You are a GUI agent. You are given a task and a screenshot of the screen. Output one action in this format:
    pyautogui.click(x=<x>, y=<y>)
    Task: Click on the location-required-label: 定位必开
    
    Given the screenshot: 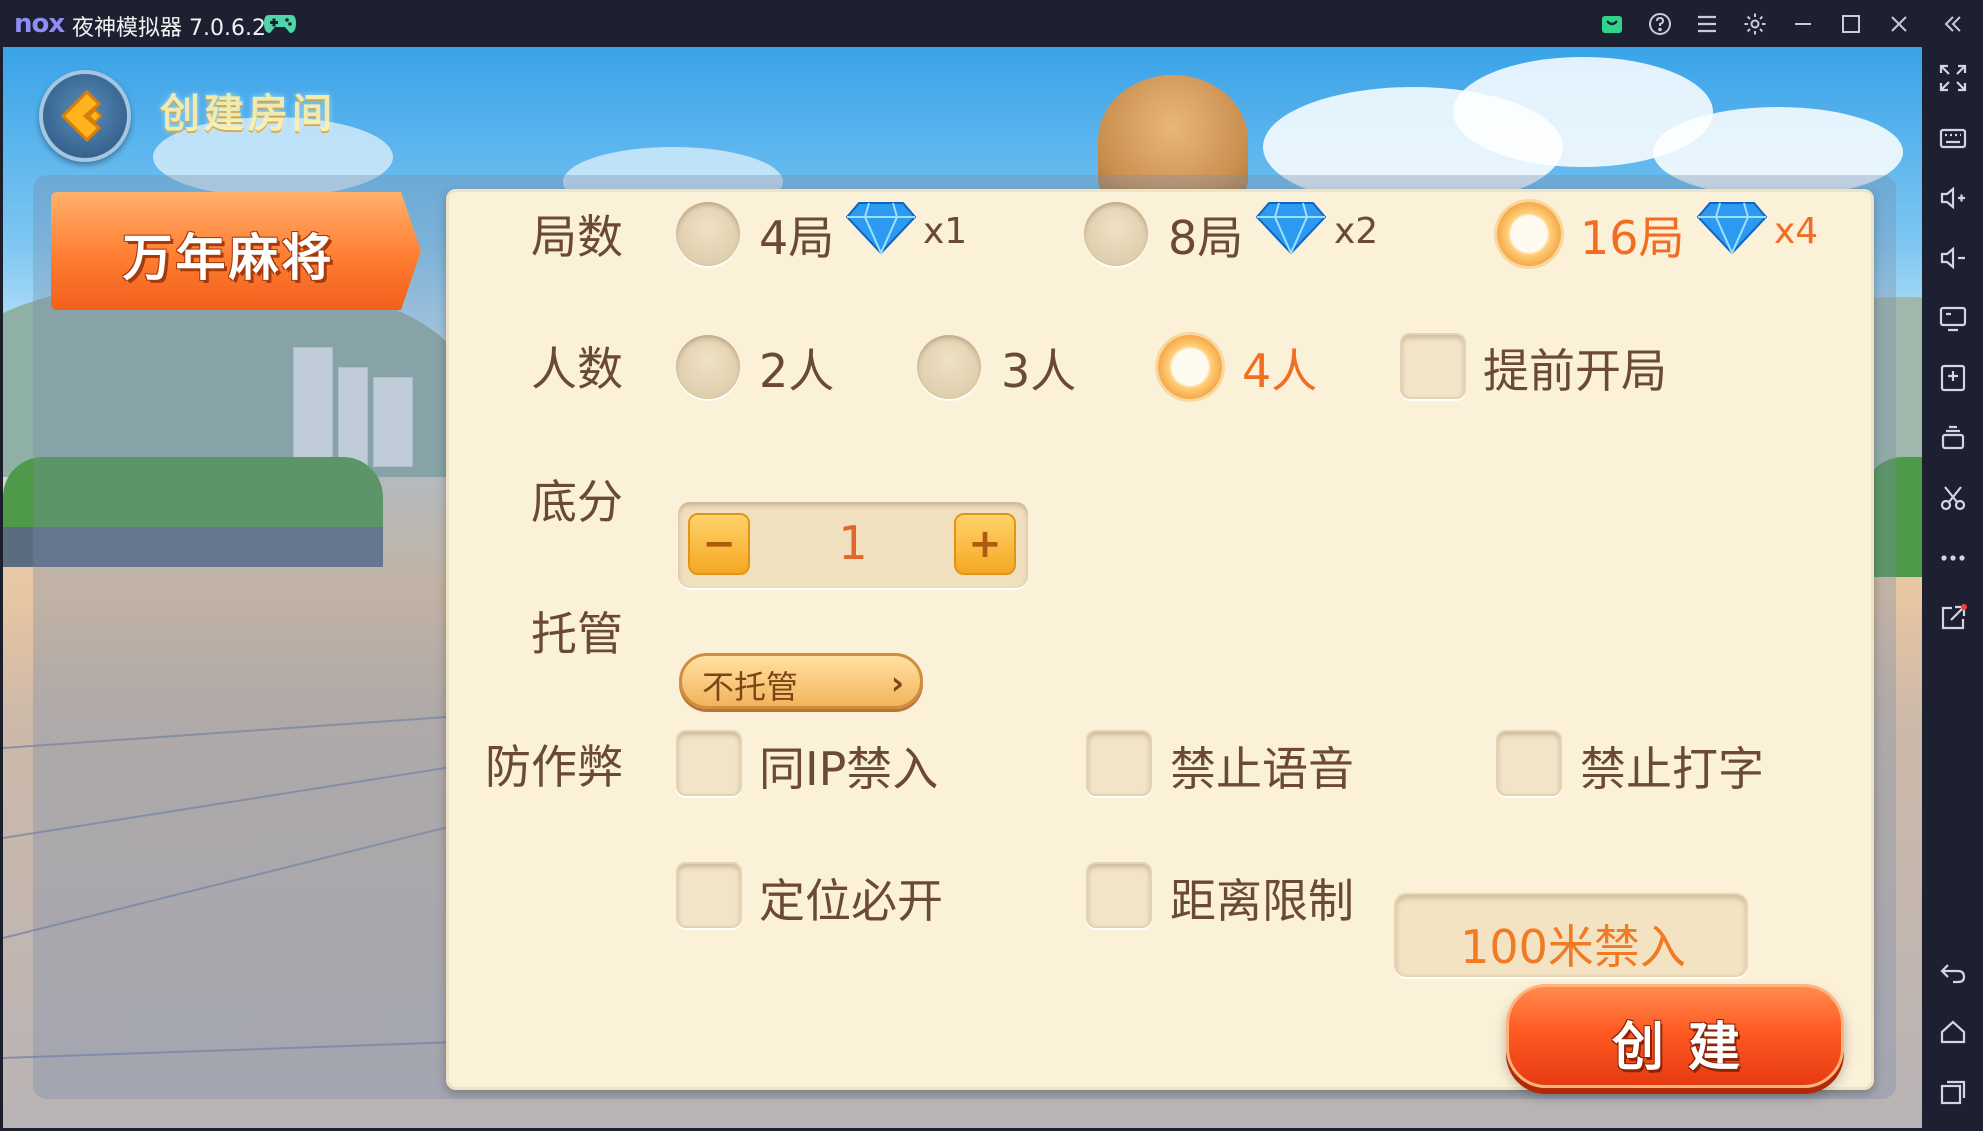 What is the action you would take?
    pyautogui.click(x=851, y=901)
    